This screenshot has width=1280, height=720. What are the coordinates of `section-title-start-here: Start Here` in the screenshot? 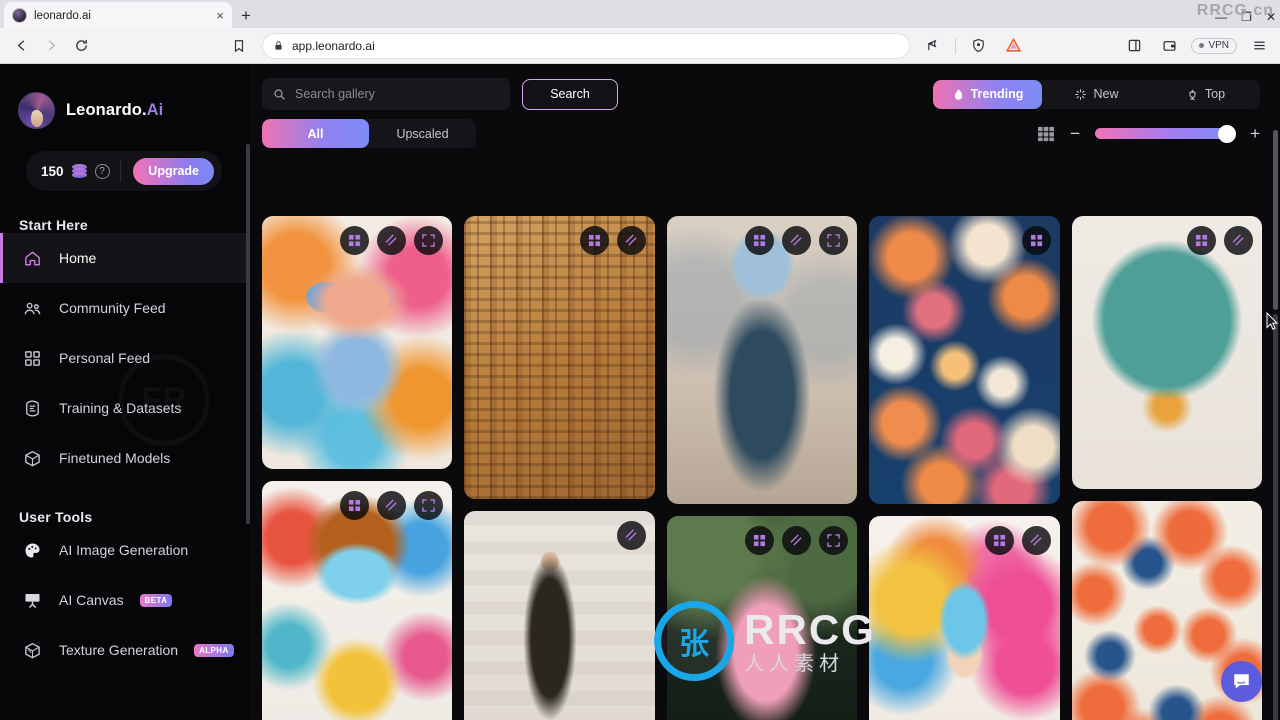 It's located at (53, 225).